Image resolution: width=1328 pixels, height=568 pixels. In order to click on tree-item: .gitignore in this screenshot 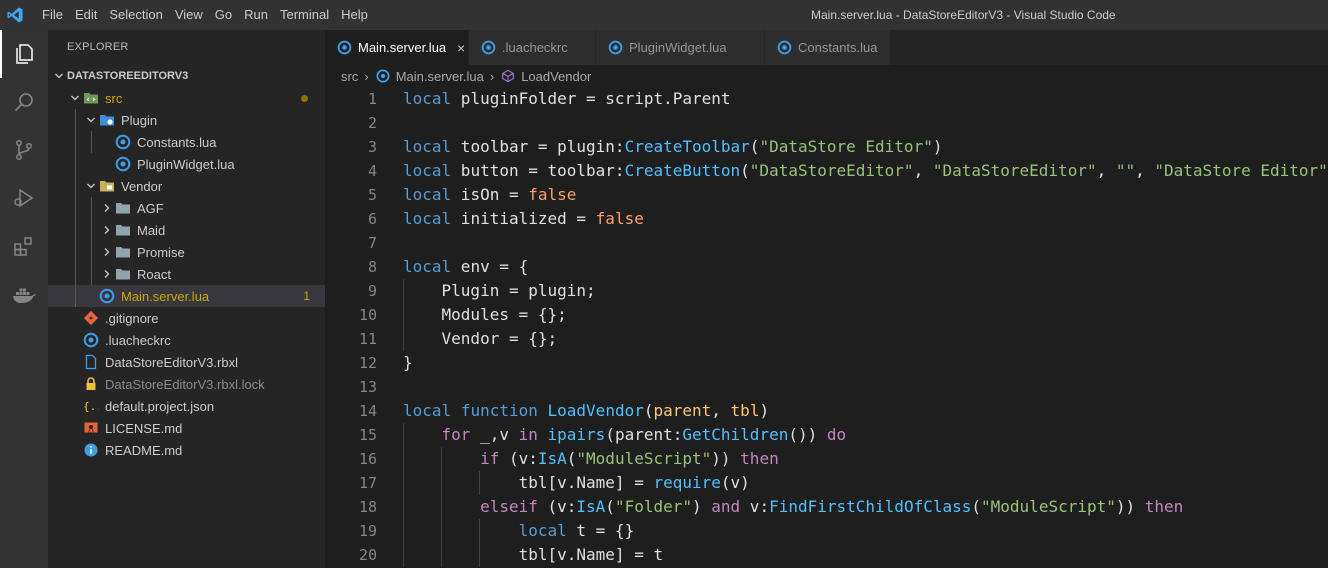, I will do `click(186, 318)`.